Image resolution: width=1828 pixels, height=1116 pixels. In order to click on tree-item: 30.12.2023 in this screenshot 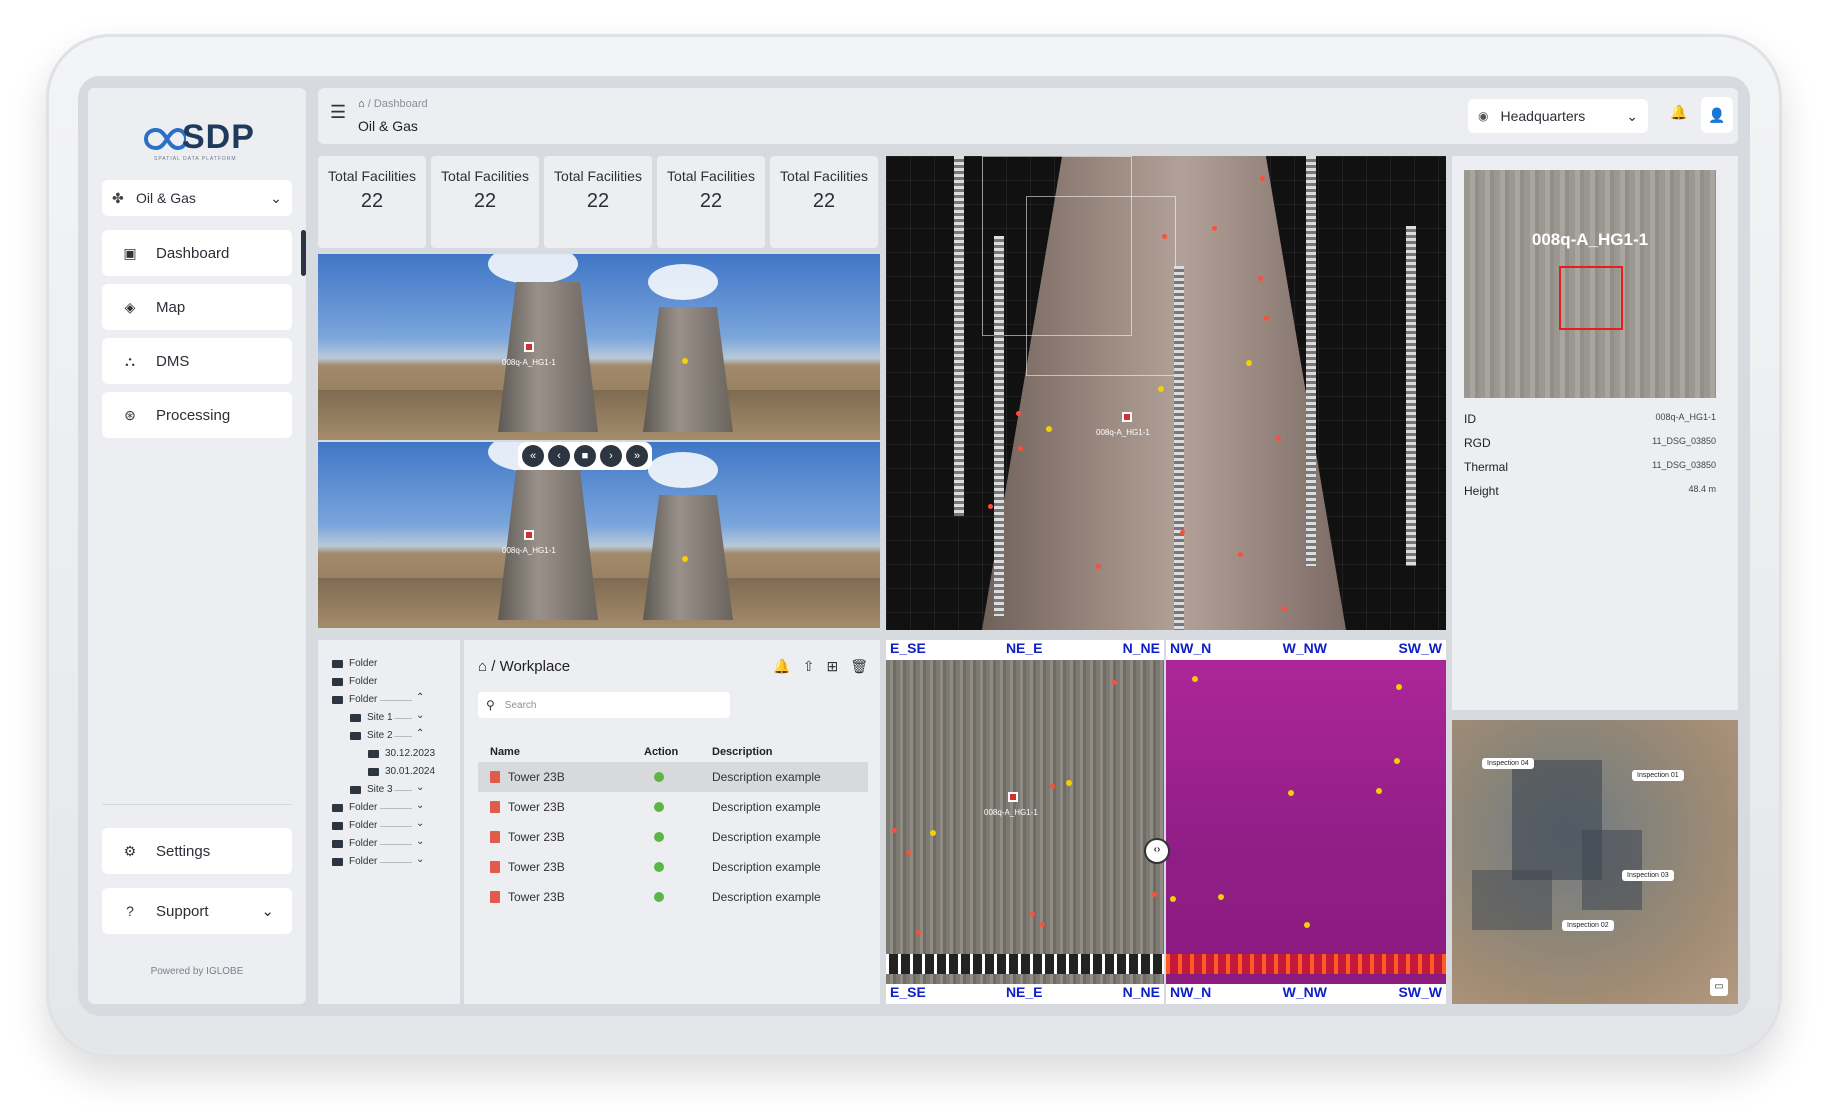, I will do `click(401, 753)`.